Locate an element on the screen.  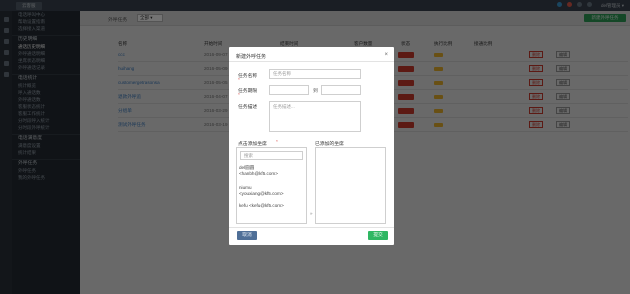
cancel-button: 取消 is located at coordinates (247, 235).